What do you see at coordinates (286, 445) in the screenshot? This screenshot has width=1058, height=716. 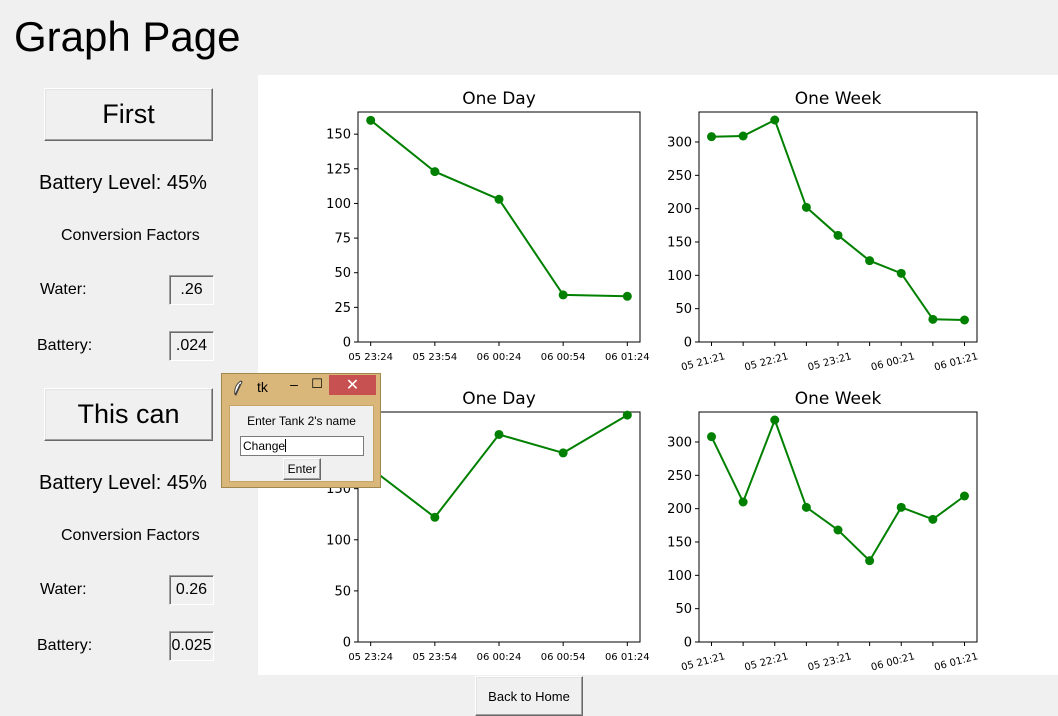 I see `text-caret` at bounding box center [286, 445].